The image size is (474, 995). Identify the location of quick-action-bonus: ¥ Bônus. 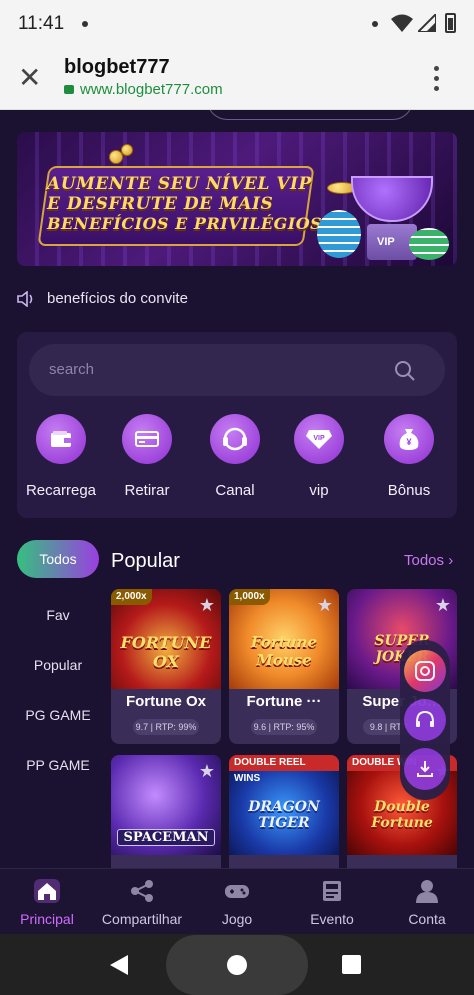
(409, 456).